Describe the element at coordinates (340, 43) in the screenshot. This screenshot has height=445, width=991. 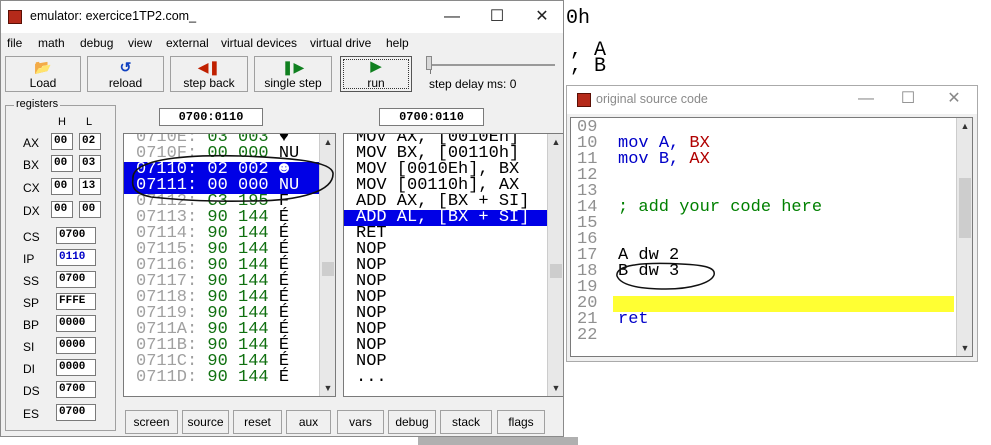
I see `menu-virtual-drive: virtual drive` at that location.